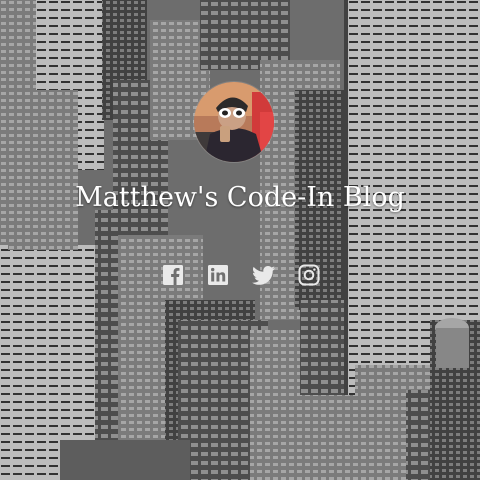  I want to click on instagram-icon, so click(309, 275).